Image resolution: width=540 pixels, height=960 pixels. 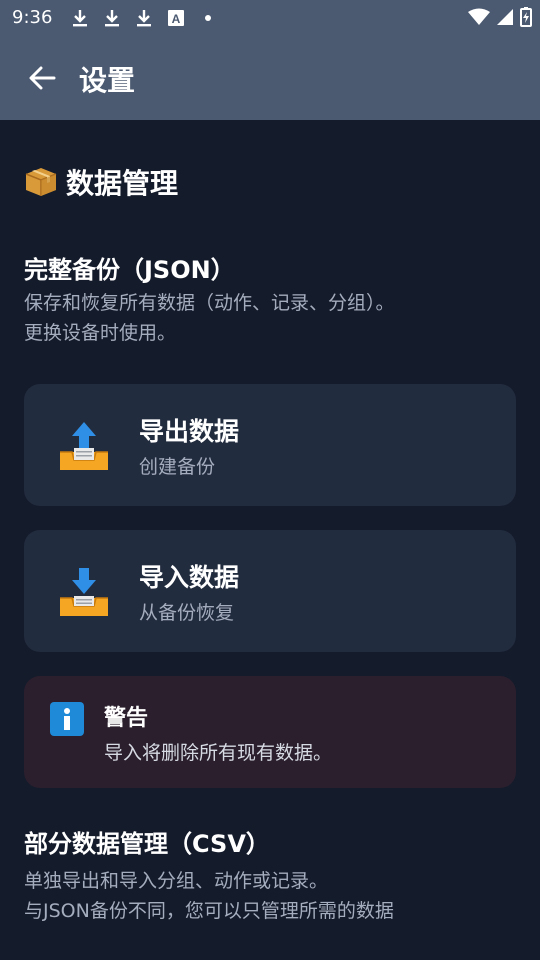 I want to click on import-data-card: 导入数据 从备份恢复, so click(x=270, y=591).